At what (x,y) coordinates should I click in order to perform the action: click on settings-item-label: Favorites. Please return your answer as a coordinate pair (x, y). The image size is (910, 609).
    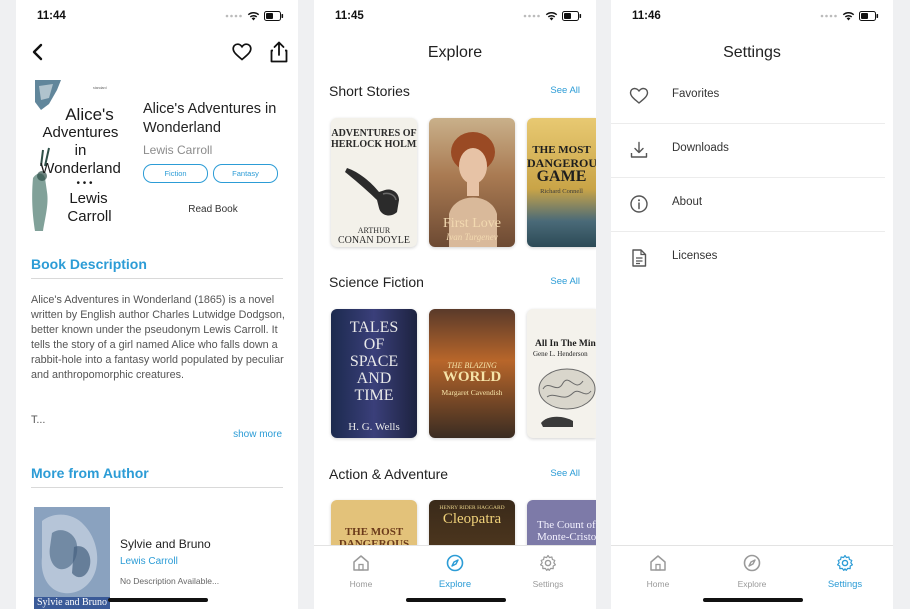
    Looking at the image, I should click on (696, 94).